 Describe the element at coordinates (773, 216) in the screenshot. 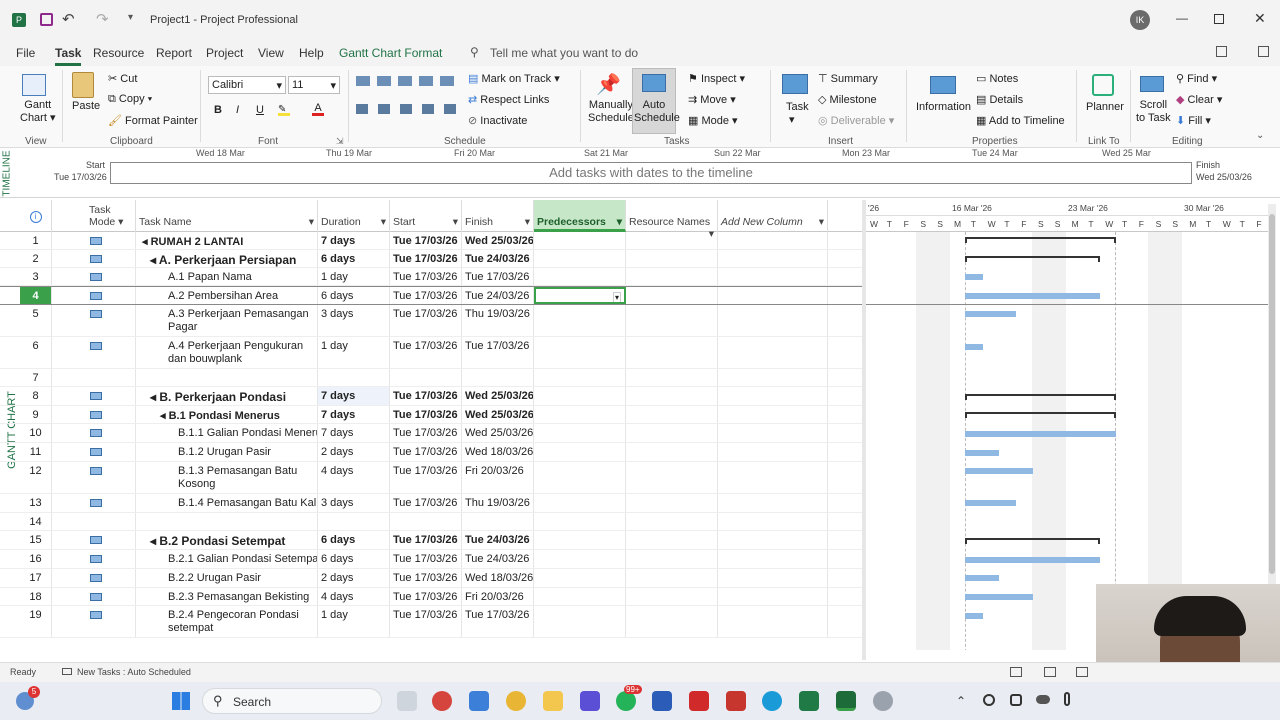

I see `column-header-add-new: Add New Column ▾` at that location.